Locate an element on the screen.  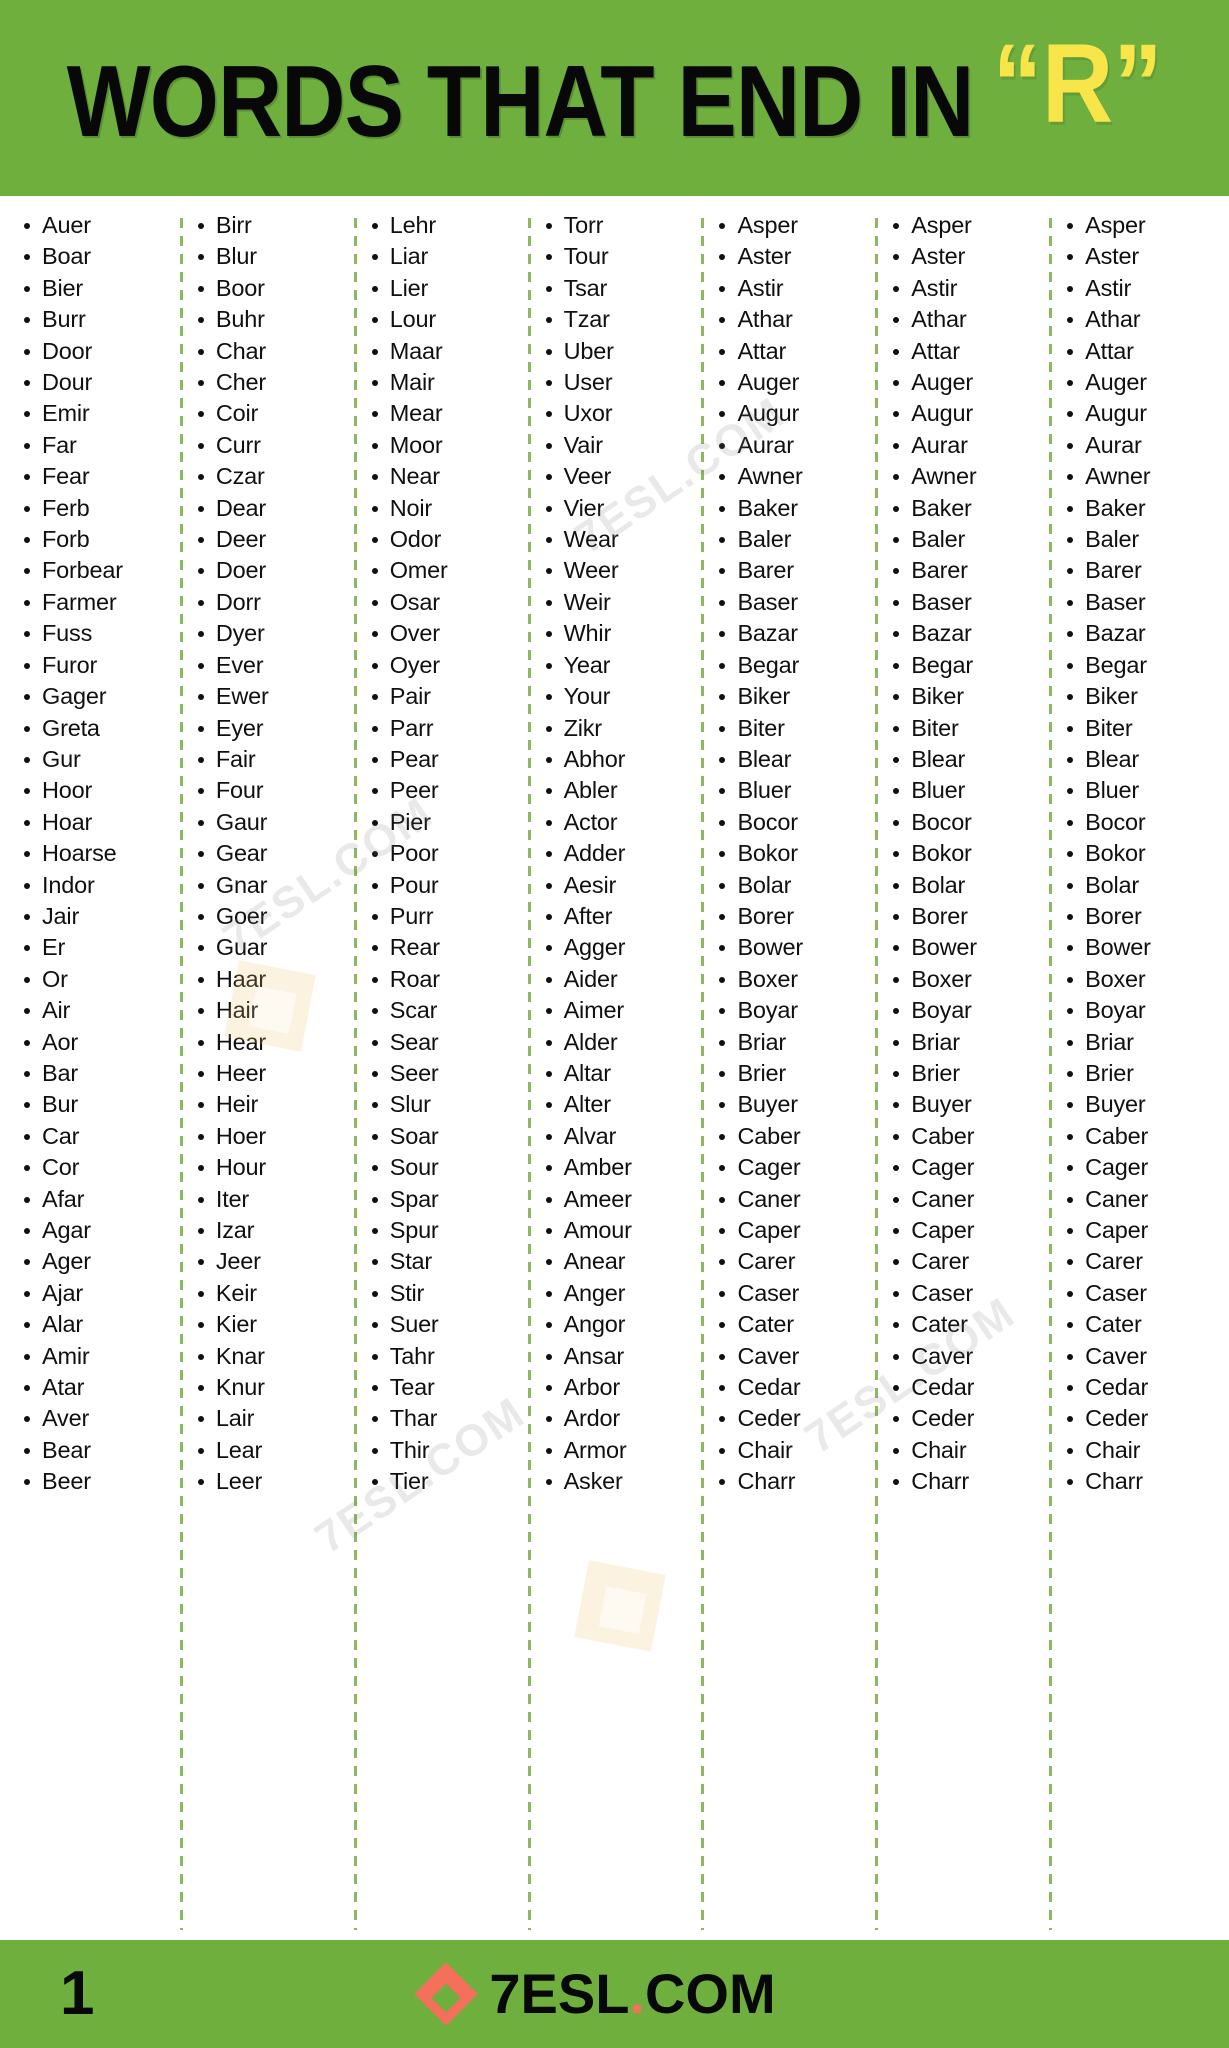
word-list-item: User is located at coordinates (622, 382).